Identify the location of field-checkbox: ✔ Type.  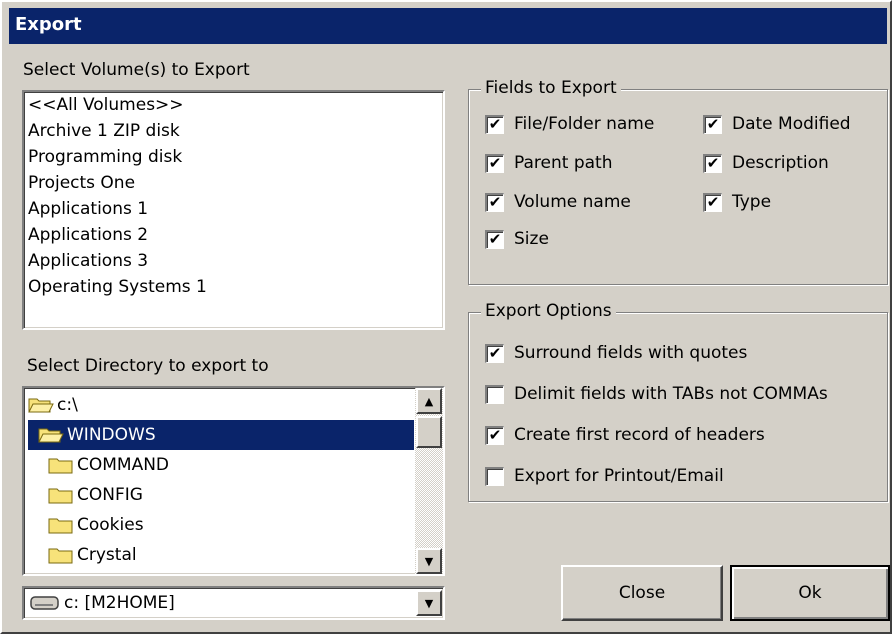
(737, 202).